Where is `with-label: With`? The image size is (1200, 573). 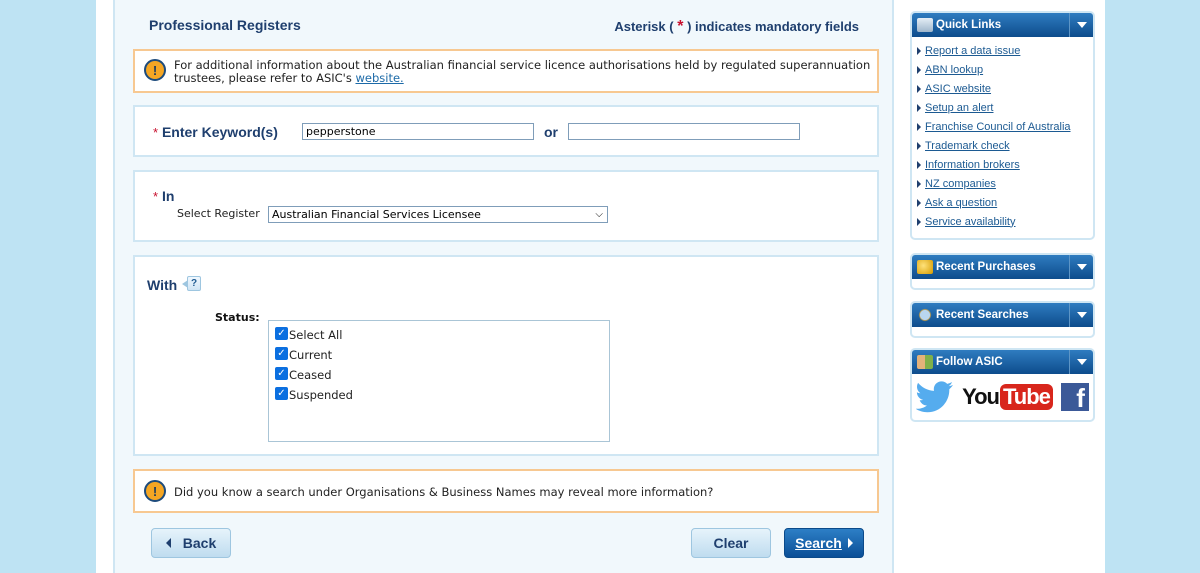 with-label: With is located at coordinates (162, 285).